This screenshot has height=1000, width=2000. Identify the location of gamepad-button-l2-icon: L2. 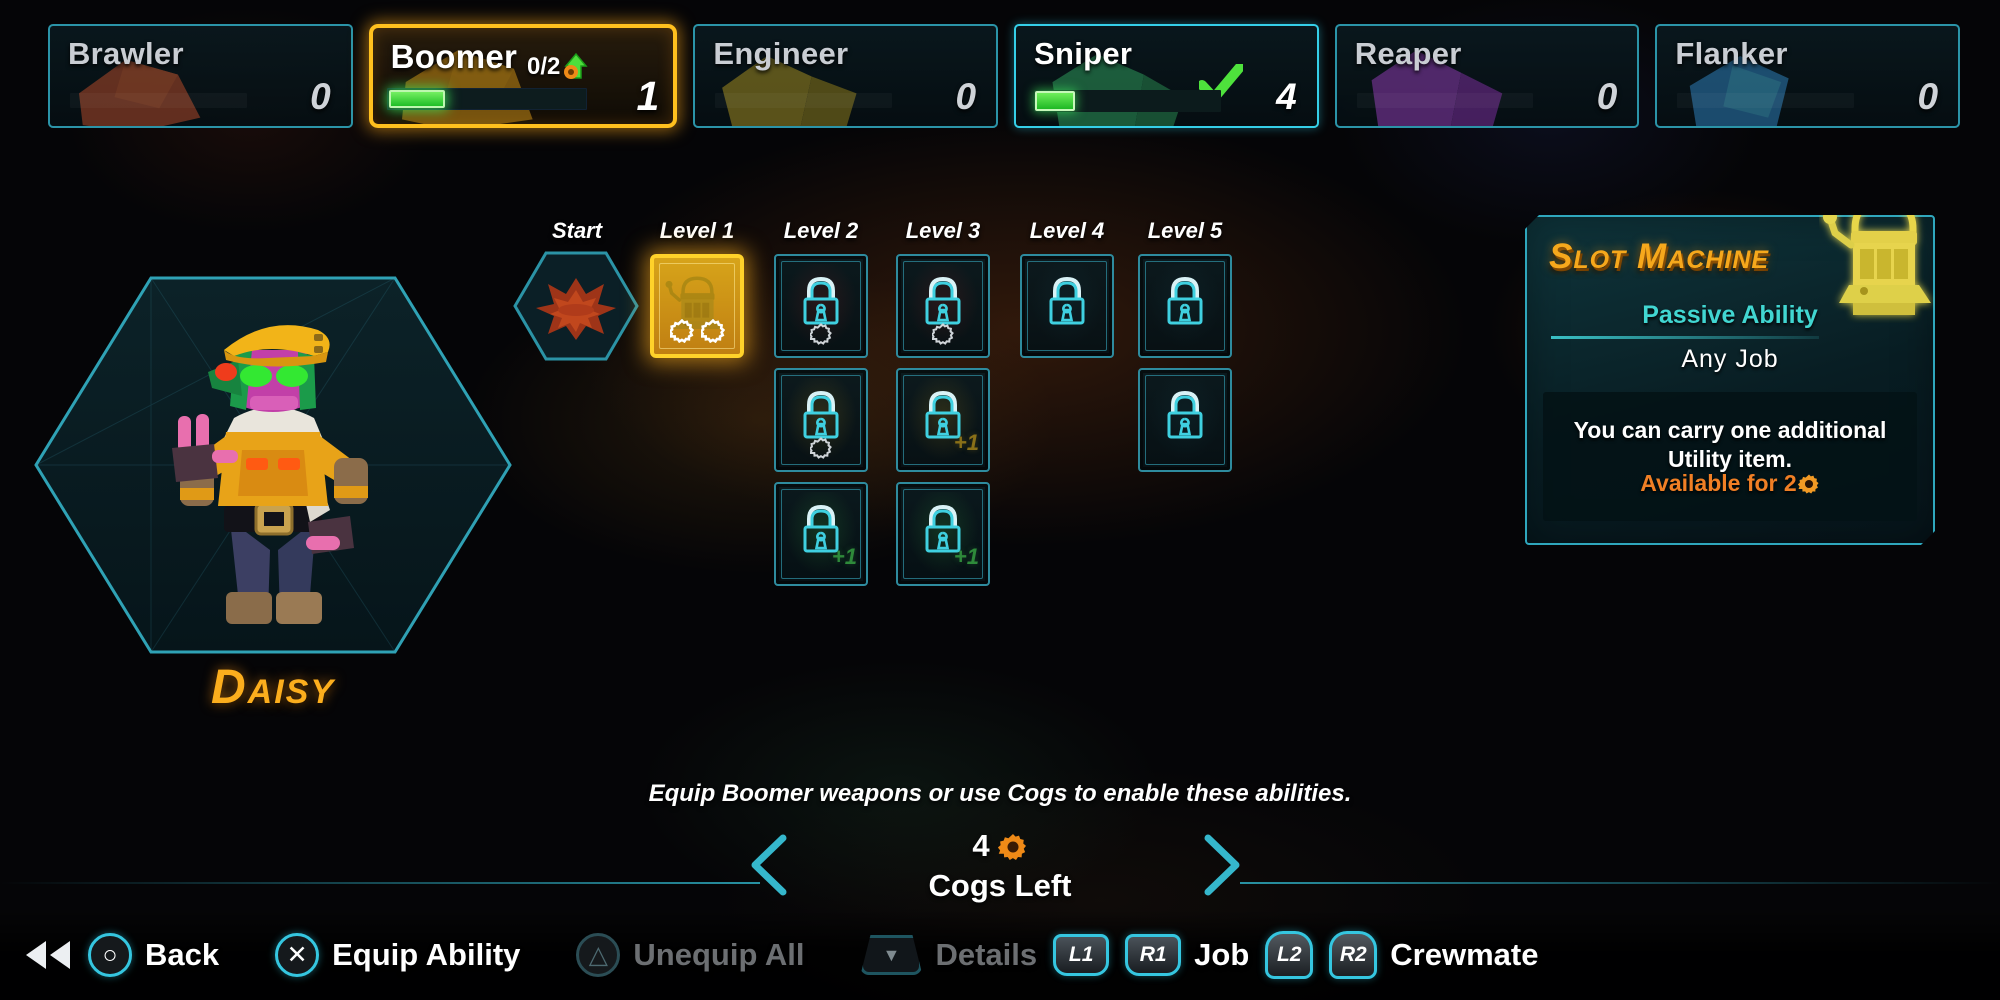
(1289, 955).